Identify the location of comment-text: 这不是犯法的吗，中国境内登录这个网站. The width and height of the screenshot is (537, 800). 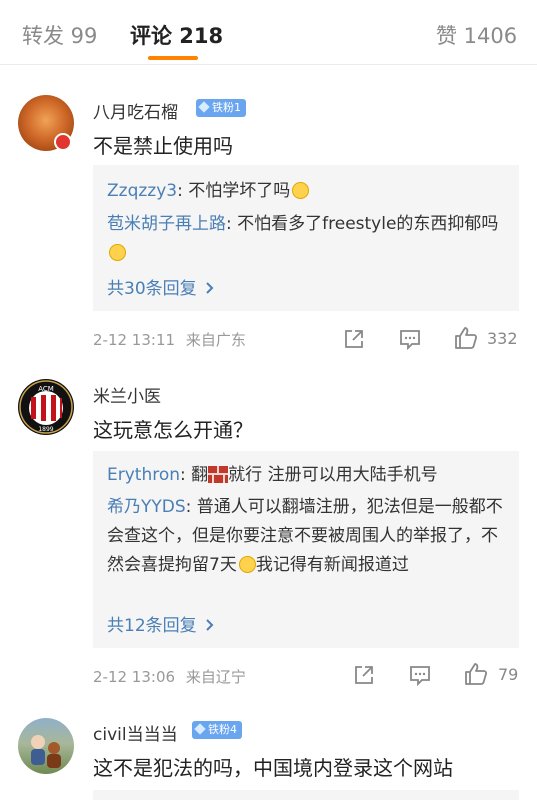
(273, 768).